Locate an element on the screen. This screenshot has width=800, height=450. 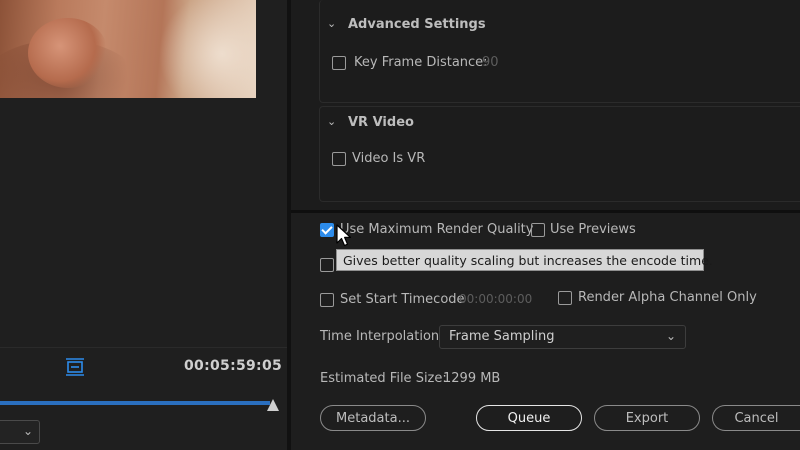
time-interpolation-label: Time Interpolation: is located at coordinates (382, 336).